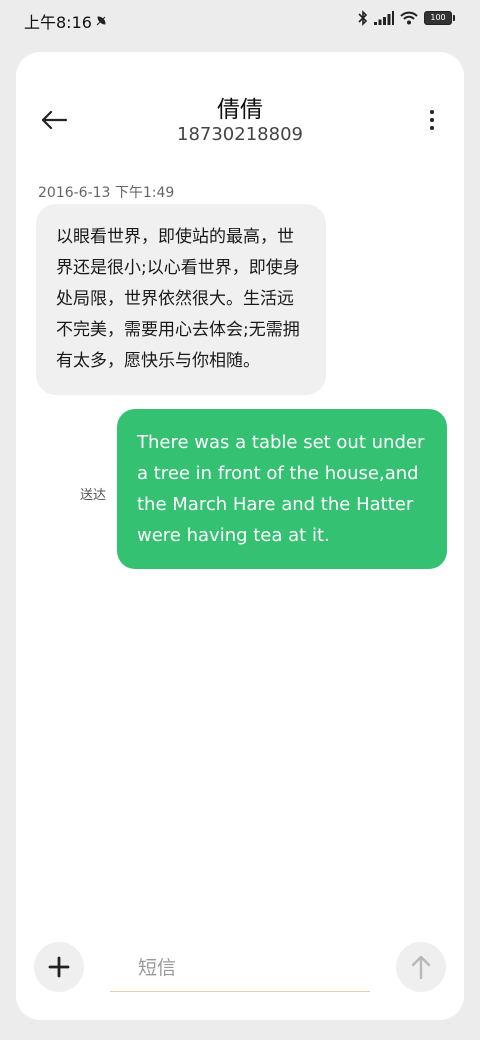 This screenshot has height=1040, width=480. I want to click on bluetooth-icon, so click(363, 18).